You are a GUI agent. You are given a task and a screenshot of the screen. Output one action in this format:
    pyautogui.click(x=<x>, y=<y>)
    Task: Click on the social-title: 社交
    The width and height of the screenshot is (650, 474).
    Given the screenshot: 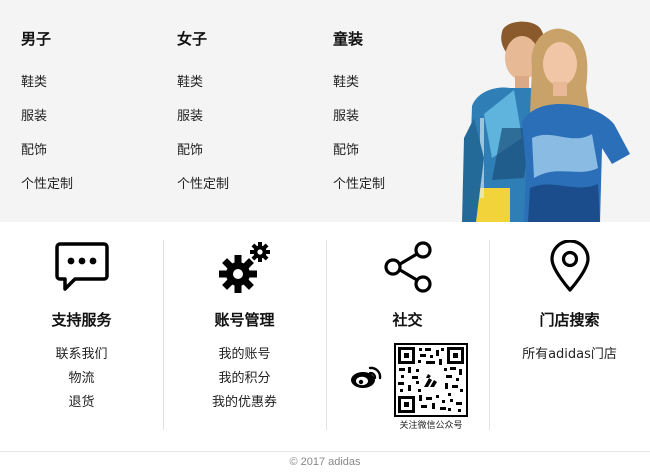 What is the action you would take?
    pyautogui.click(x=407, y=320)
    